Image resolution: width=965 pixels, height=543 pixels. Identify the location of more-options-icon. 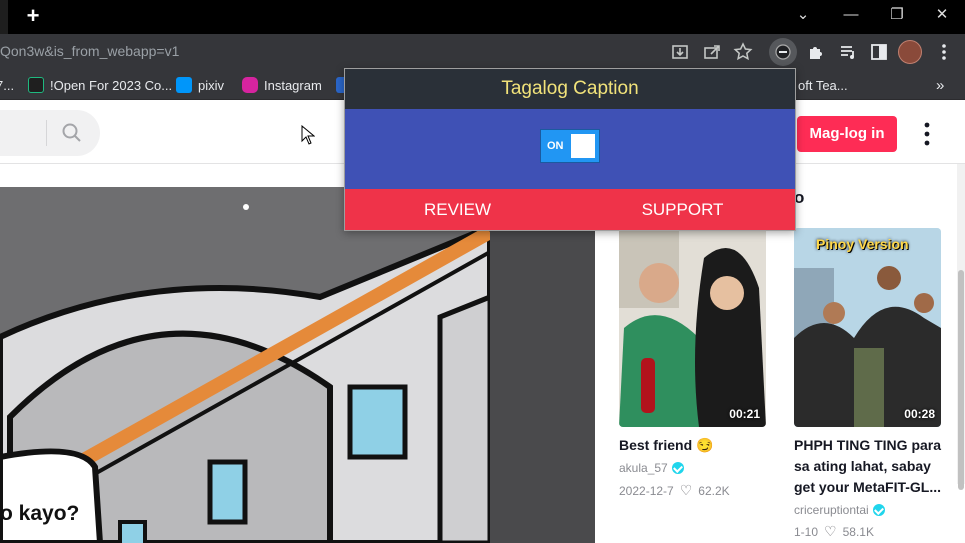
(927, 134).